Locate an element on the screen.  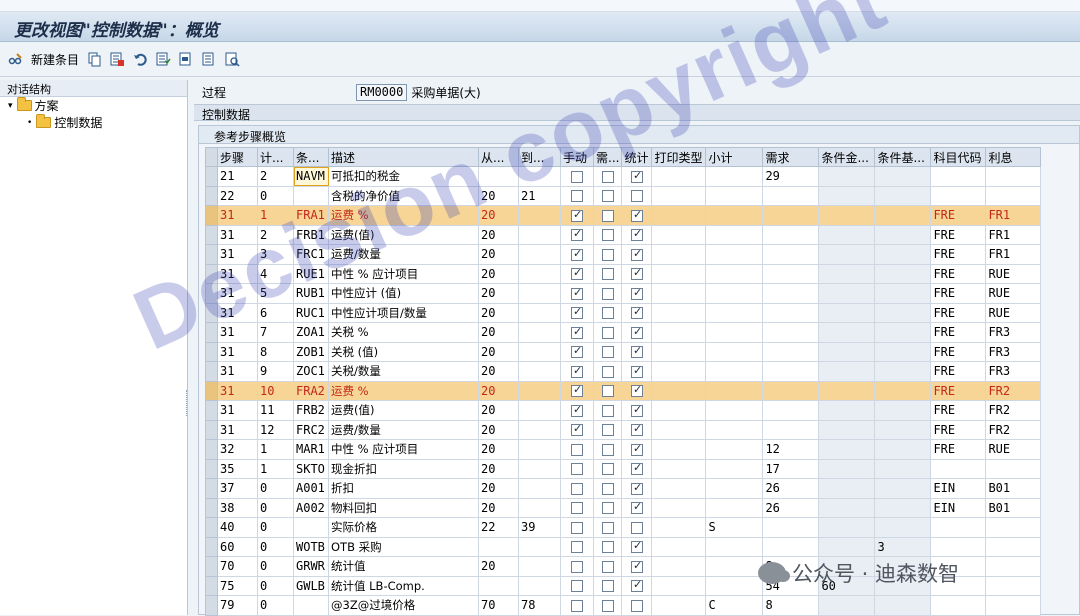
step-cell: 37 is located at coordinates (237, 488).